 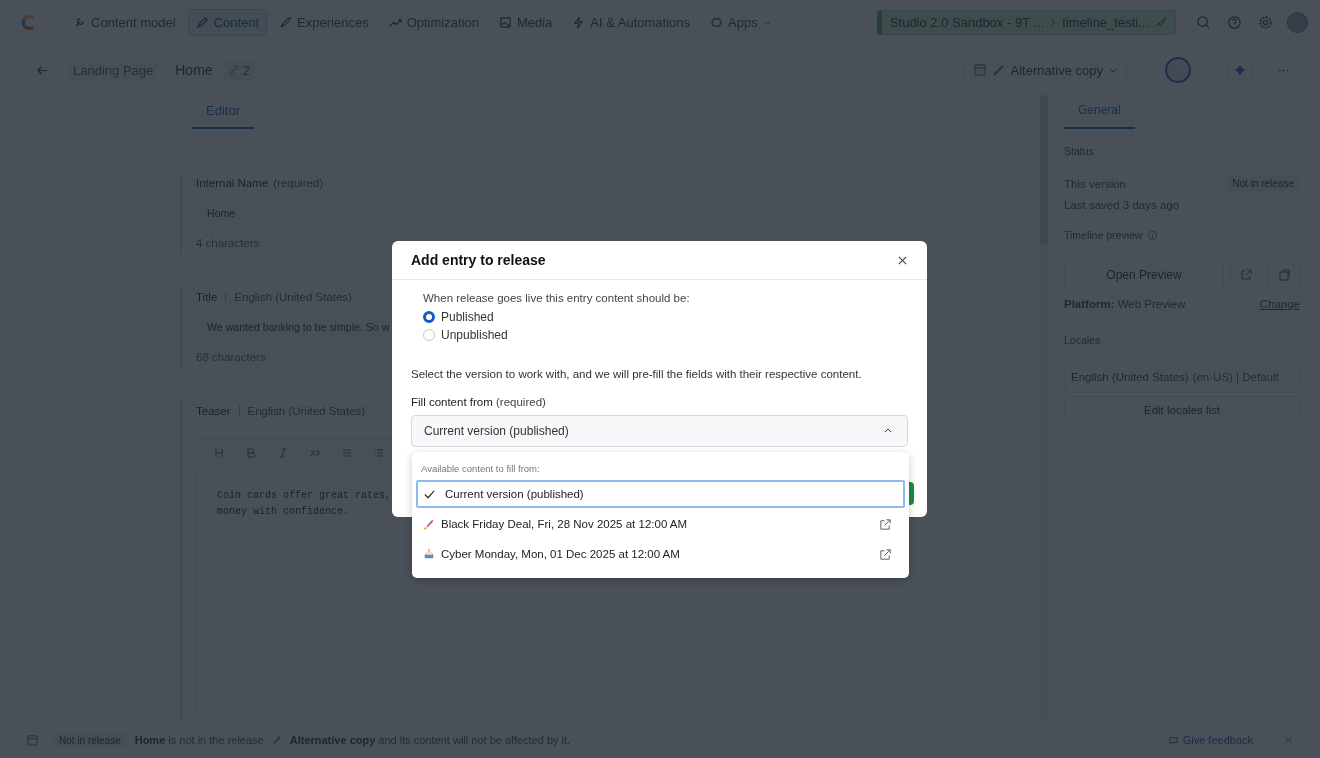 What do you see at coordinates (665, 335) in the screenshot?
I see `radio-option: Unpublished` at bounding box center [665, 335].